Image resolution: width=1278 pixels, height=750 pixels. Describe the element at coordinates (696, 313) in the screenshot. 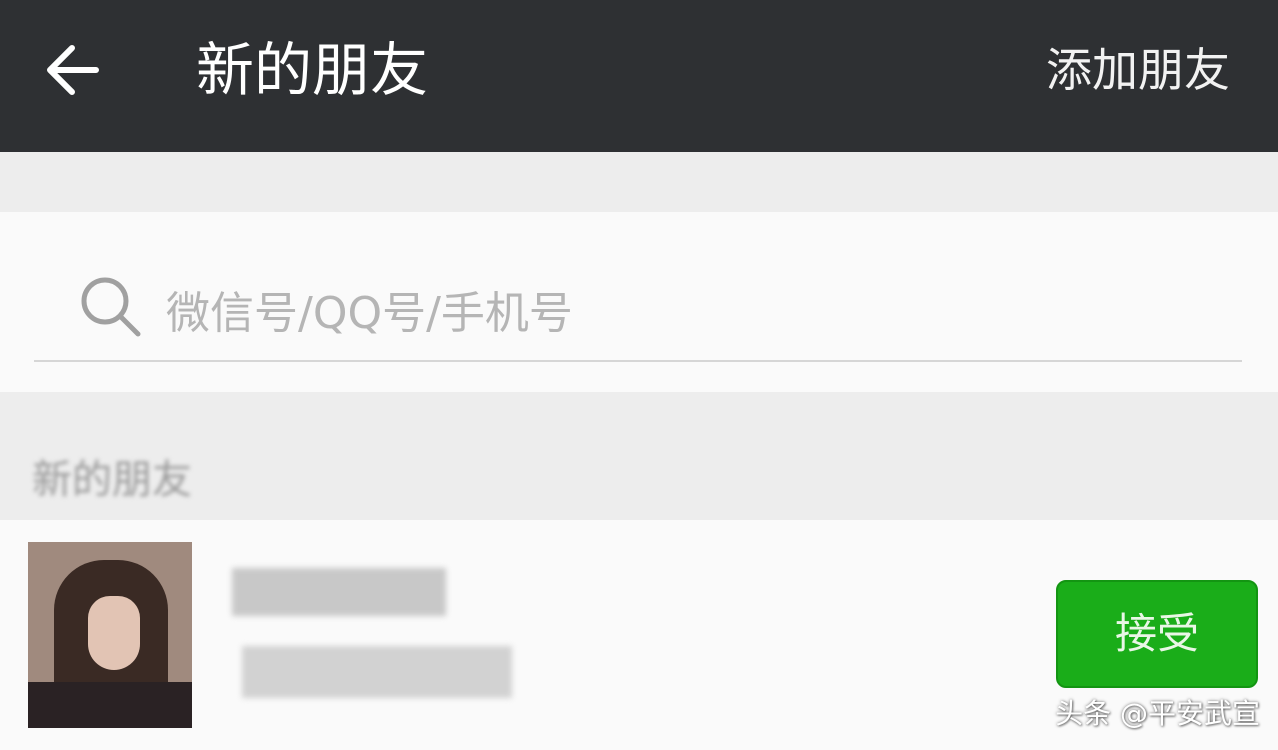

I see `search-input` at that location.